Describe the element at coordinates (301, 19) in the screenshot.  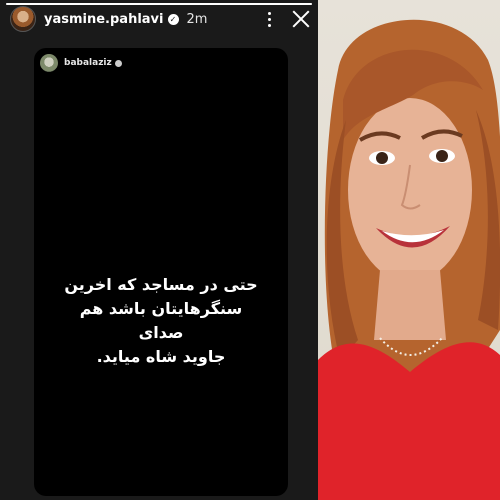
I see `close-icon` at that location.